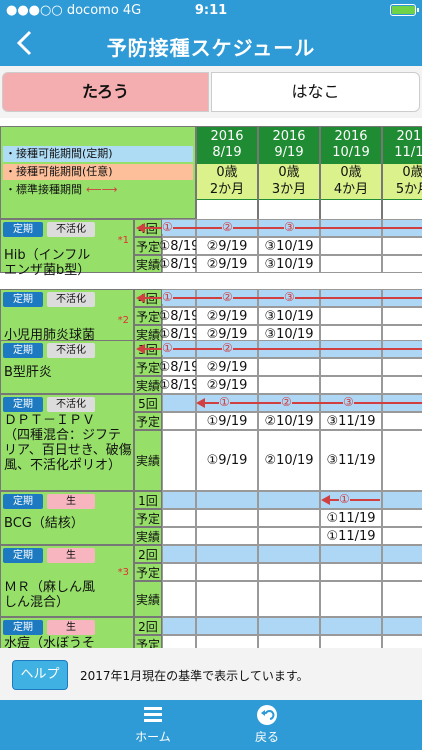  I want to click on vaccine-card: 定期 不活化 *1 Hib（インフル エンザ菌b型）, so click(67, 248).